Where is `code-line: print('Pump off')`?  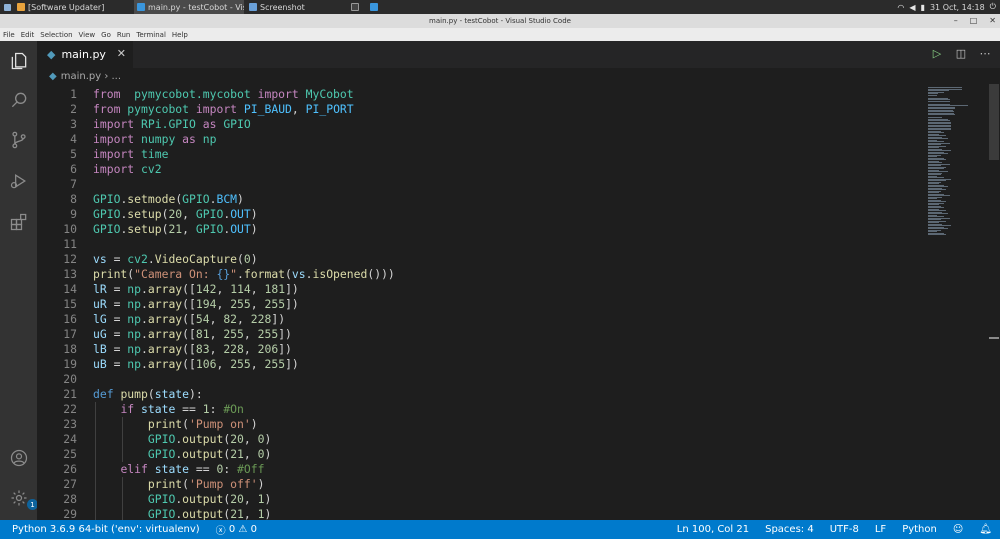 code-line: print('Pump off') is located at coordinates (179, 484).